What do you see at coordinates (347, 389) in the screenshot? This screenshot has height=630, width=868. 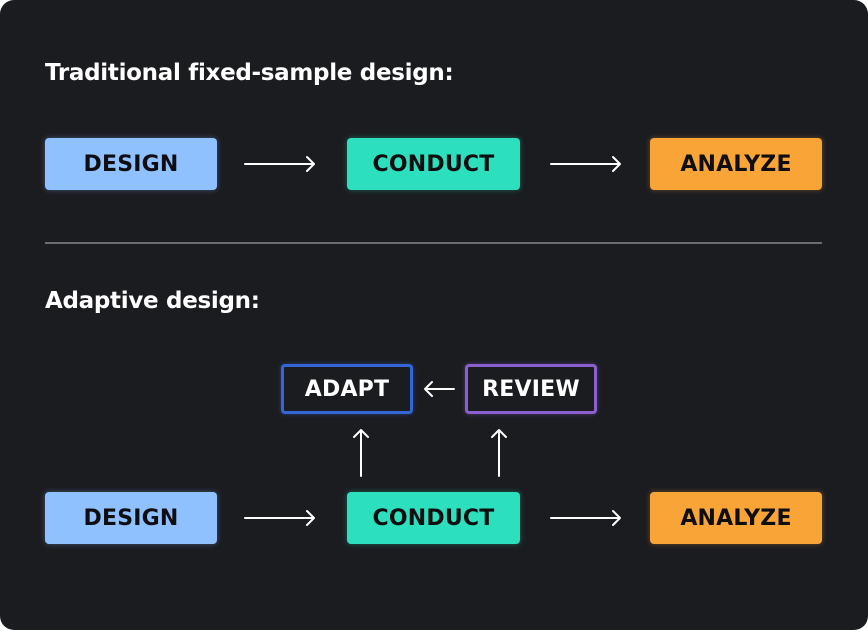 I see `adaptive-adapt-node: ADAPT` at bounding box center [347, 389].